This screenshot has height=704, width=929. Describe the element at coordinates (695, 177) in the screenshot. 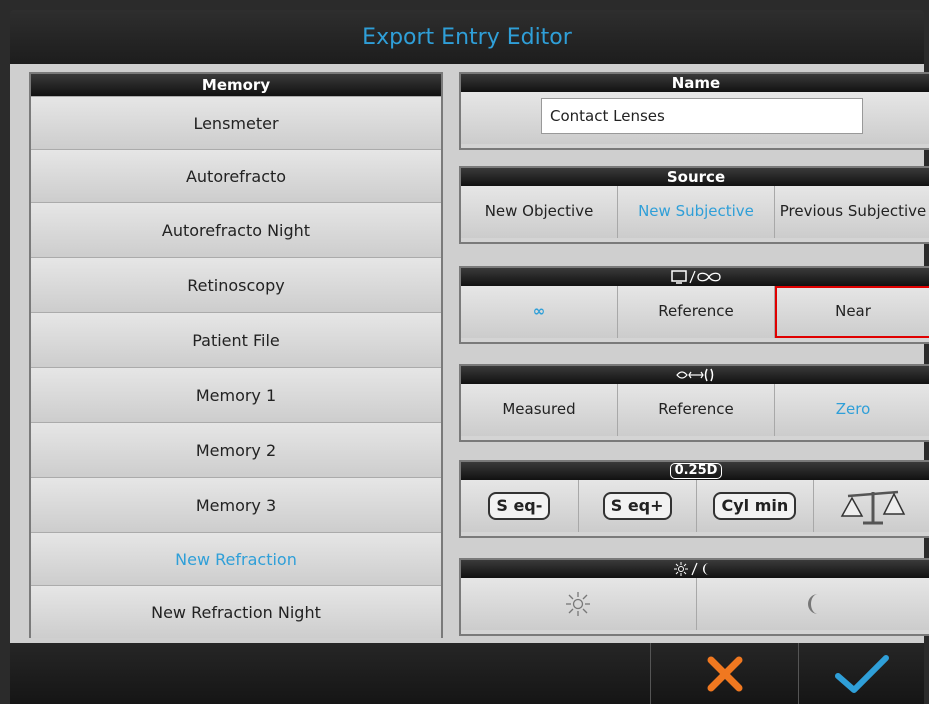

I see `source-header: Source` at that location.